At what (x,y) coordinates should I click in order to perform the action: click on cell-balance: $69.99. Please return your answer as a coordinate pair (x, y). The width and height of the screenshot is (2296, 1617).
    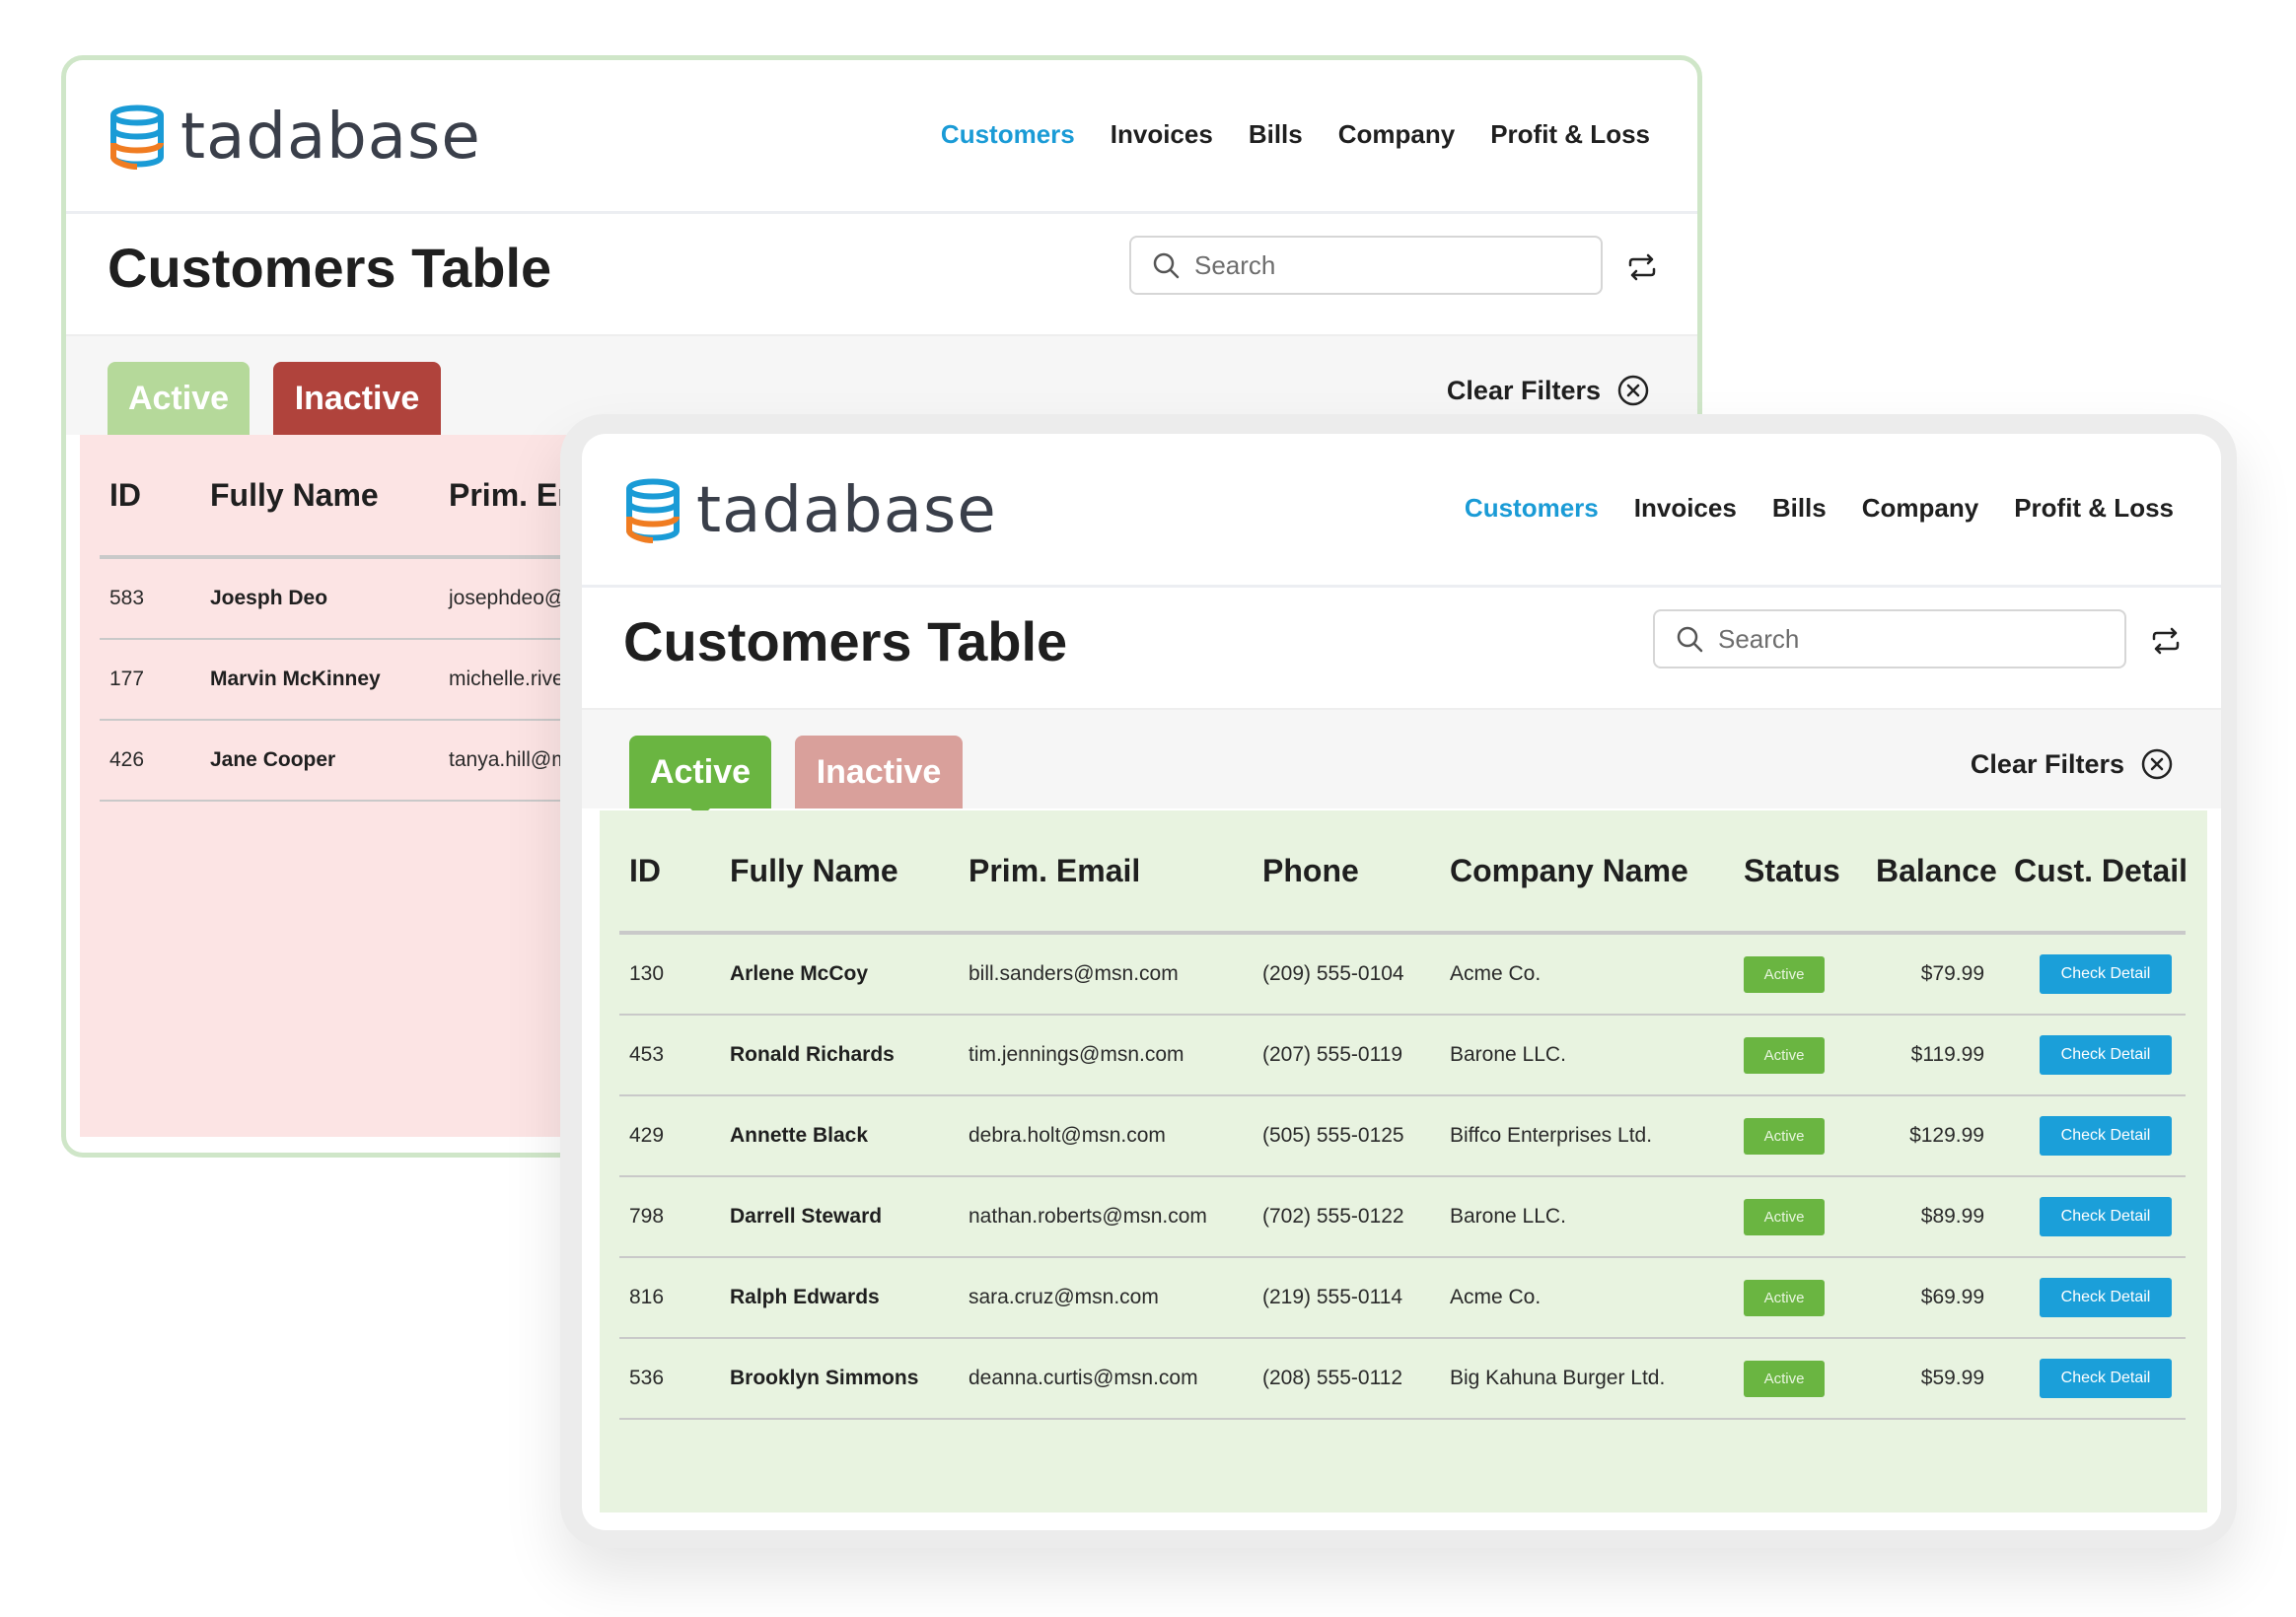
    Looking at the image, I should click on (1952, 1297).